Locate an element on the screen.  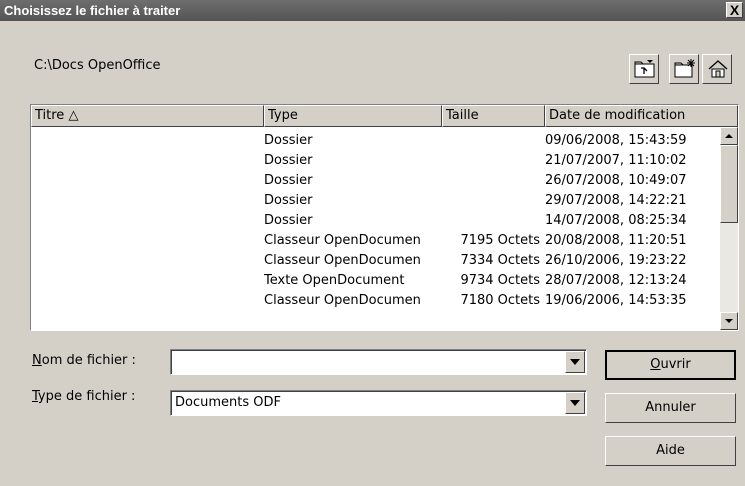
home-button is located at coordinates (717, 69).